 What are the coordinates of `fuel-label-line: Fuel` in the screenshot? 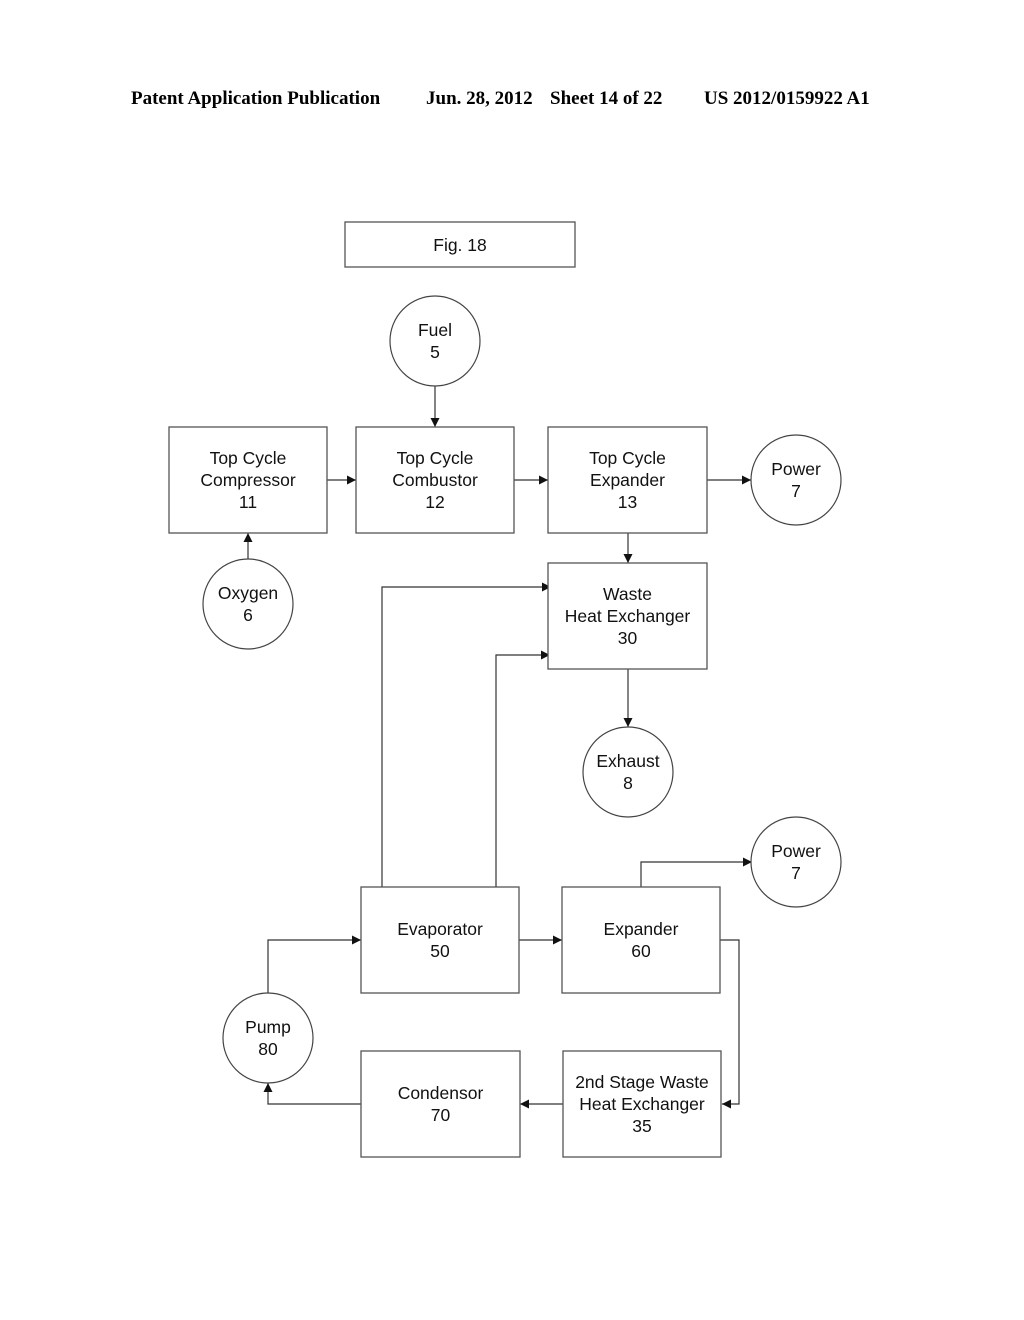 It's located at (435, 330).